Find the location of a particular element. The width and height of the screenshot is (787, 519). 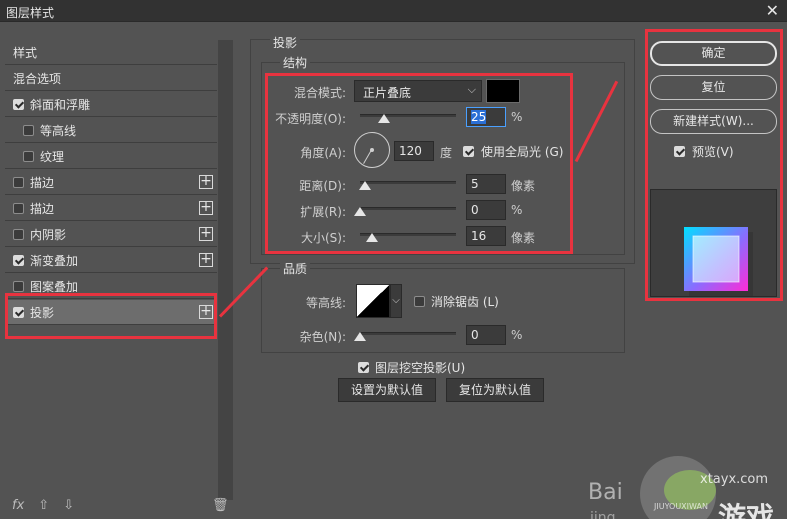

style-item-label: 内阴影 is located at coordinates (48, 234).